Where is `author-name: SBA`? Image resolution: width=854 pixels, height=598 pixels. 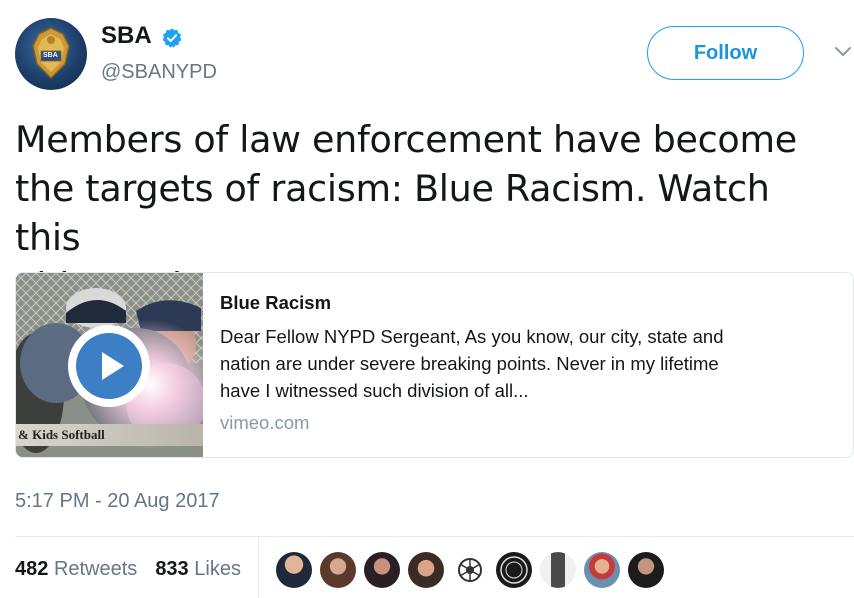
author-name: SBA is located at coordinates (126, 36).